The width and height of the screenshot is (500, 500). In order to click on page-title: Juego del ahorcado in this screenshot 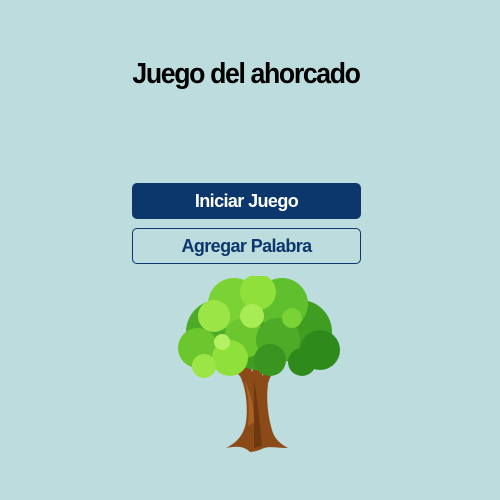, I will do `click(246, 74)`.